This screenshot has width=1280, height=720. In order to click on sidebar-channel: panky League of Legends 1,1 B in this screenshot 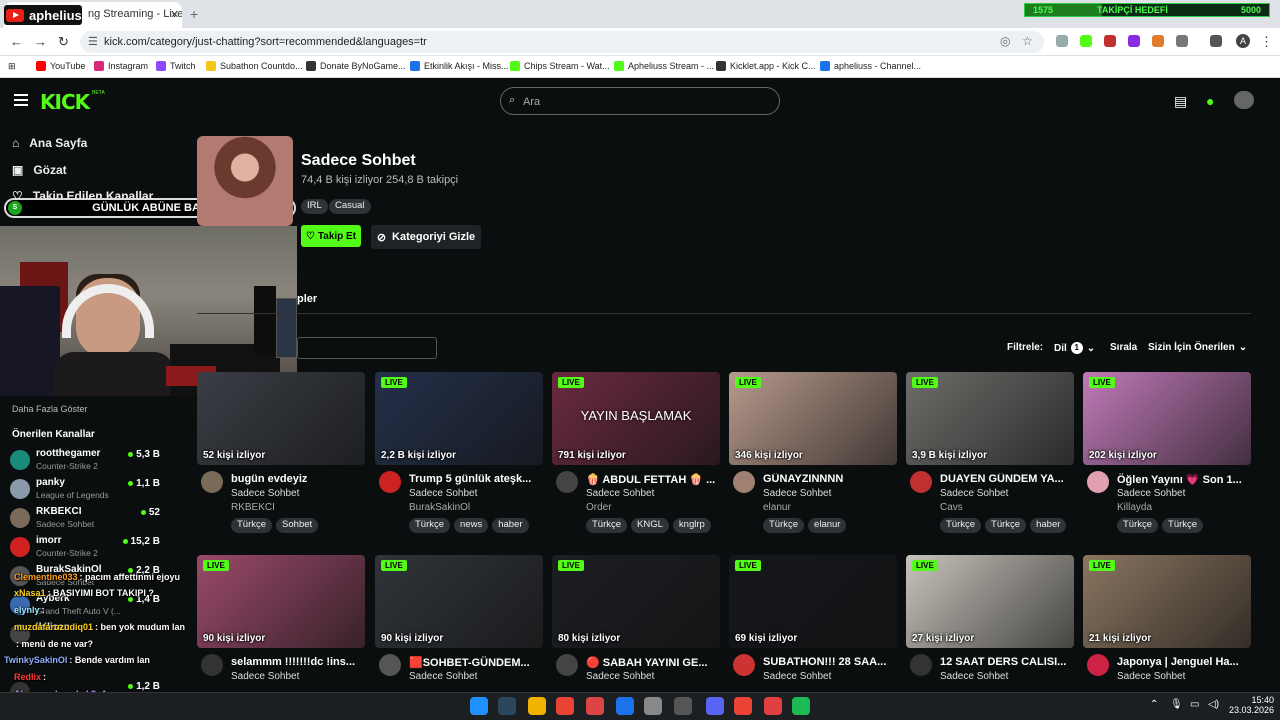, I will do `click(85, 490)`.